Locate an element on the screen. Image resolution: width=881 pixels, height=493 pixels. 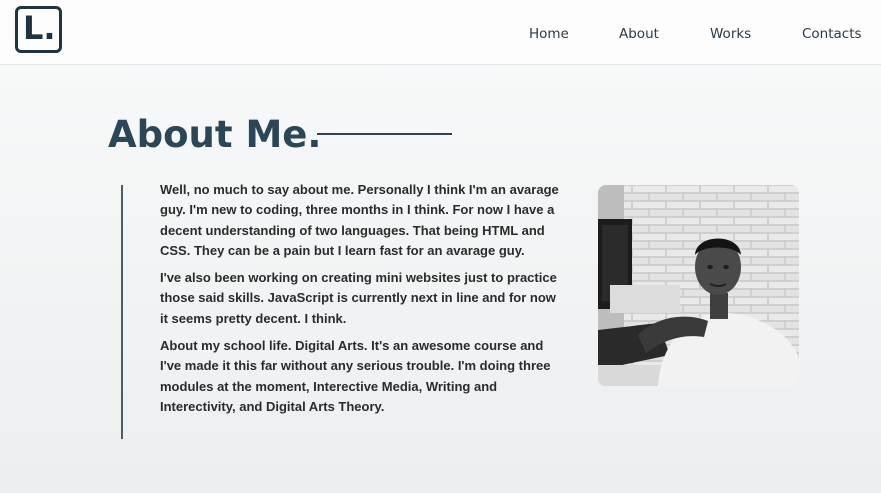
vertical-divider is located at coordinates (122, 312).